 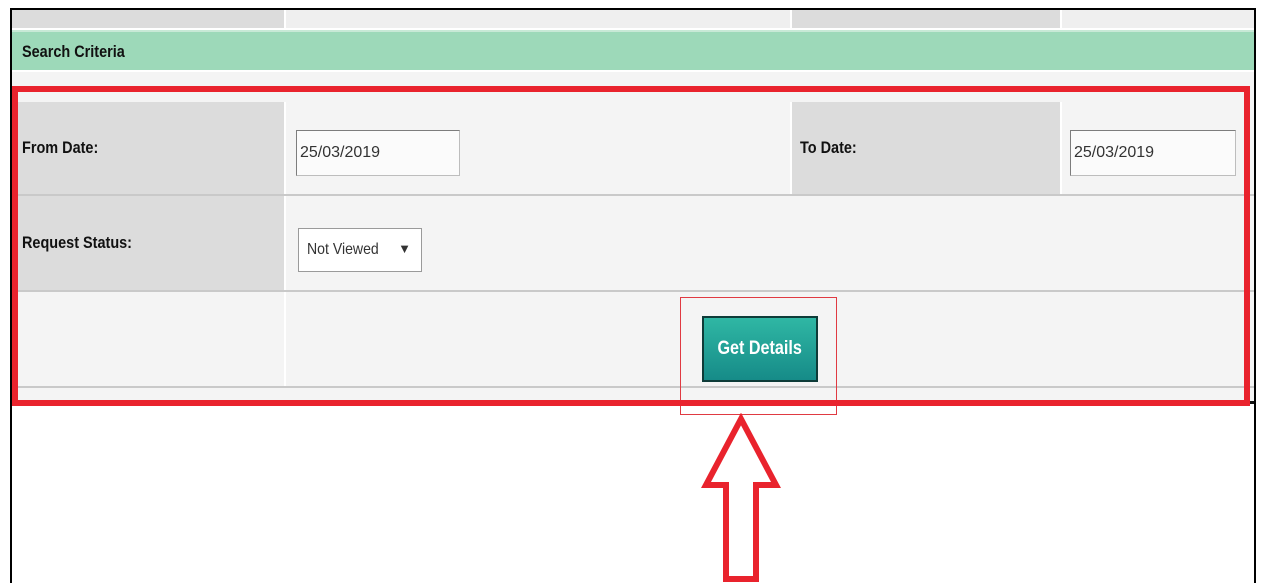 What do you see at coordinates (404, 248) in the screenshot?
I see `chevron-down-icon: ▼` at bounding box center [404, 248].